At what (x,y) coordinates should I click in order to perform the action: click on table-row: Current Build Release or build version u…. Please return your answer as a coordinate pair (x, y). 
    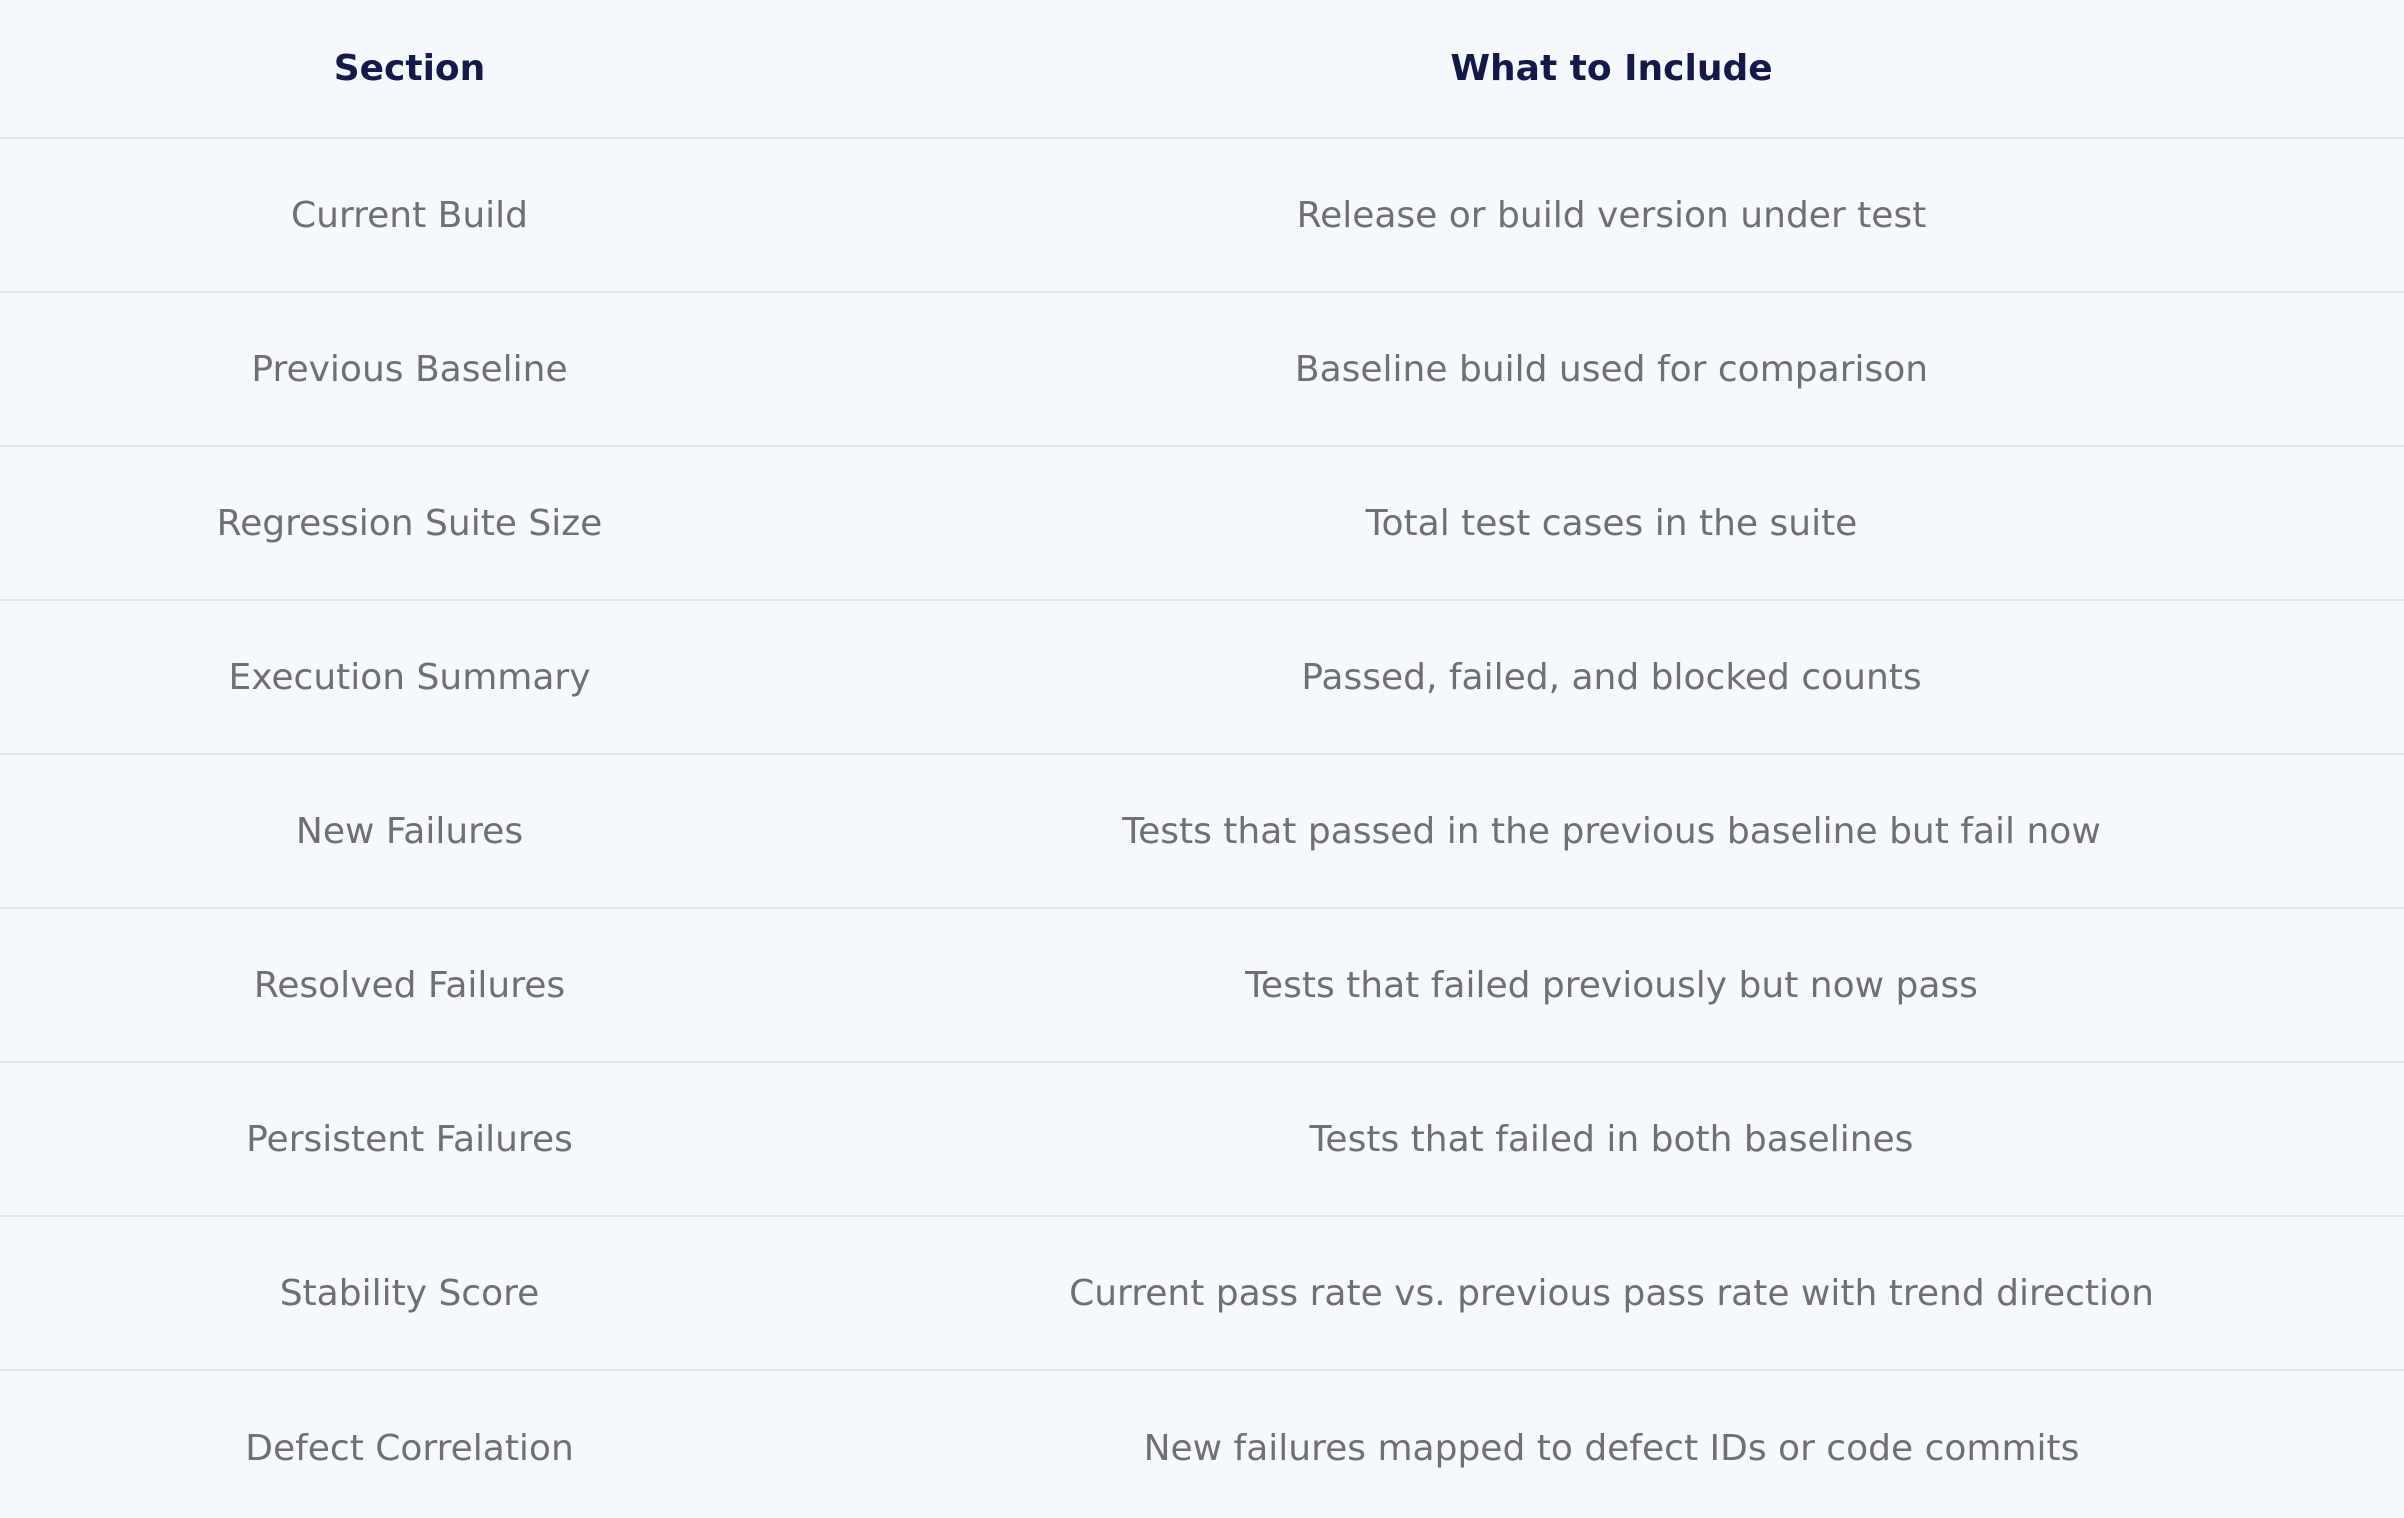
    Looking at the image, I should click on (1202, 216).